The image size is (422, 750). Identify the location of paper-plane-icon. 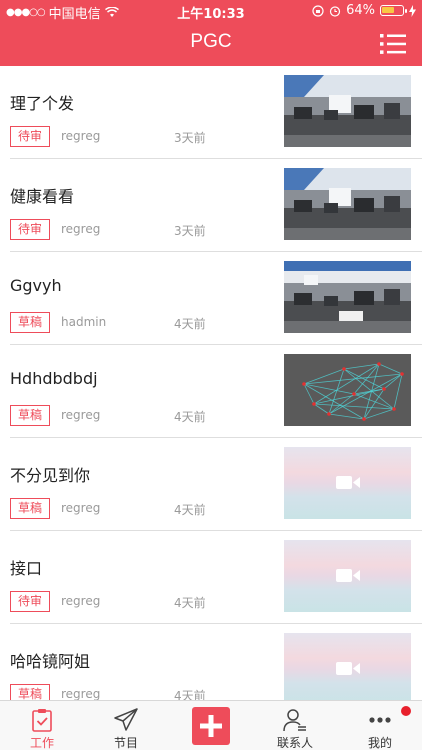
(126, 719).